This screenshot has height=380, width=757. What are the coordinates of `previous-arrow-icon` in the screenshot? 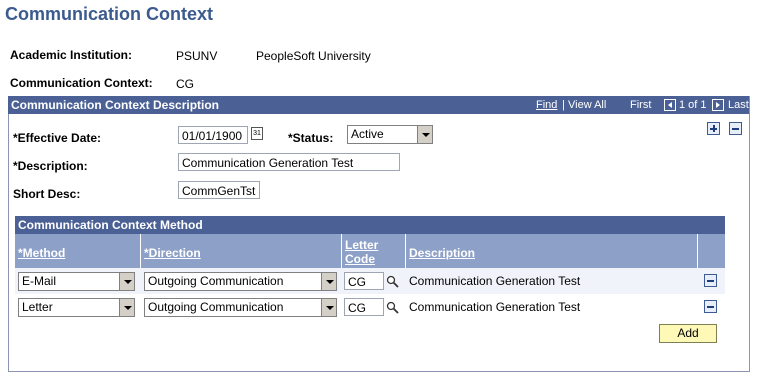 It's located at (670, 106).